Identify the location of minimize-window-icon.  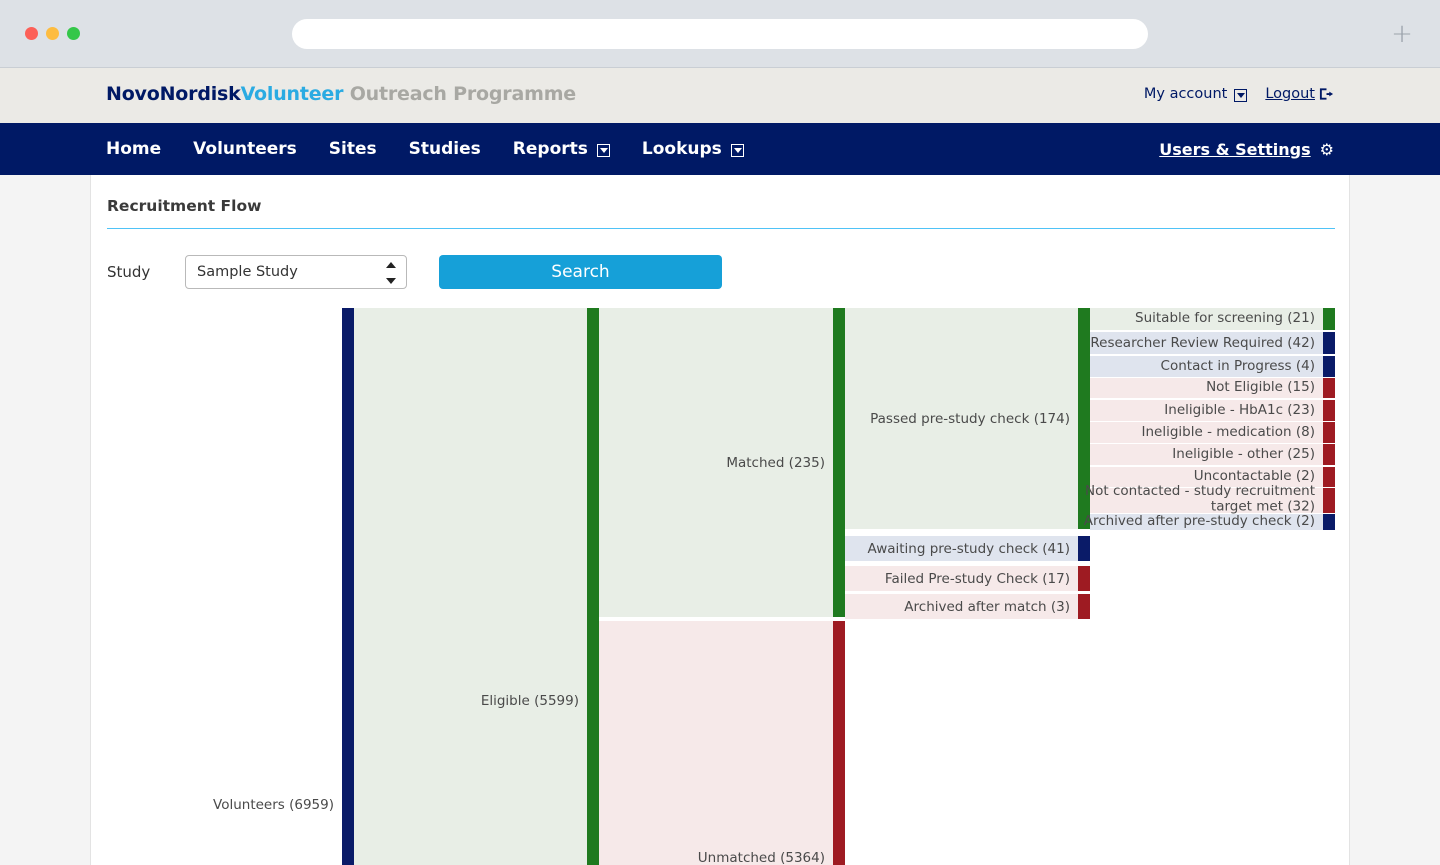
(52, 33).